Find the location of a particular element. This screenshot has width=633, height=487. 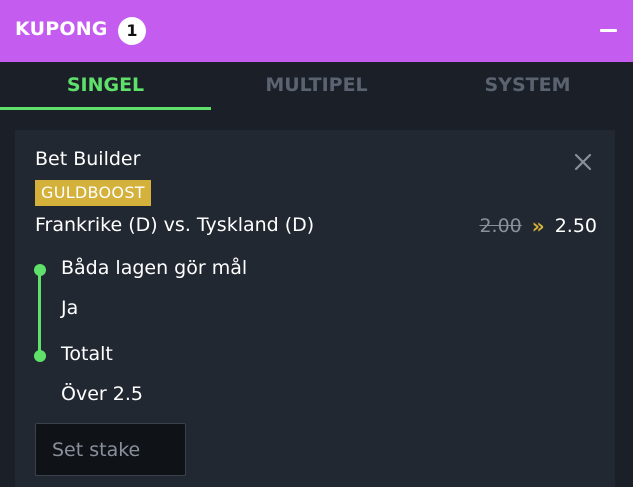

selection-market: Totalt is located at coordinates (87, 354).